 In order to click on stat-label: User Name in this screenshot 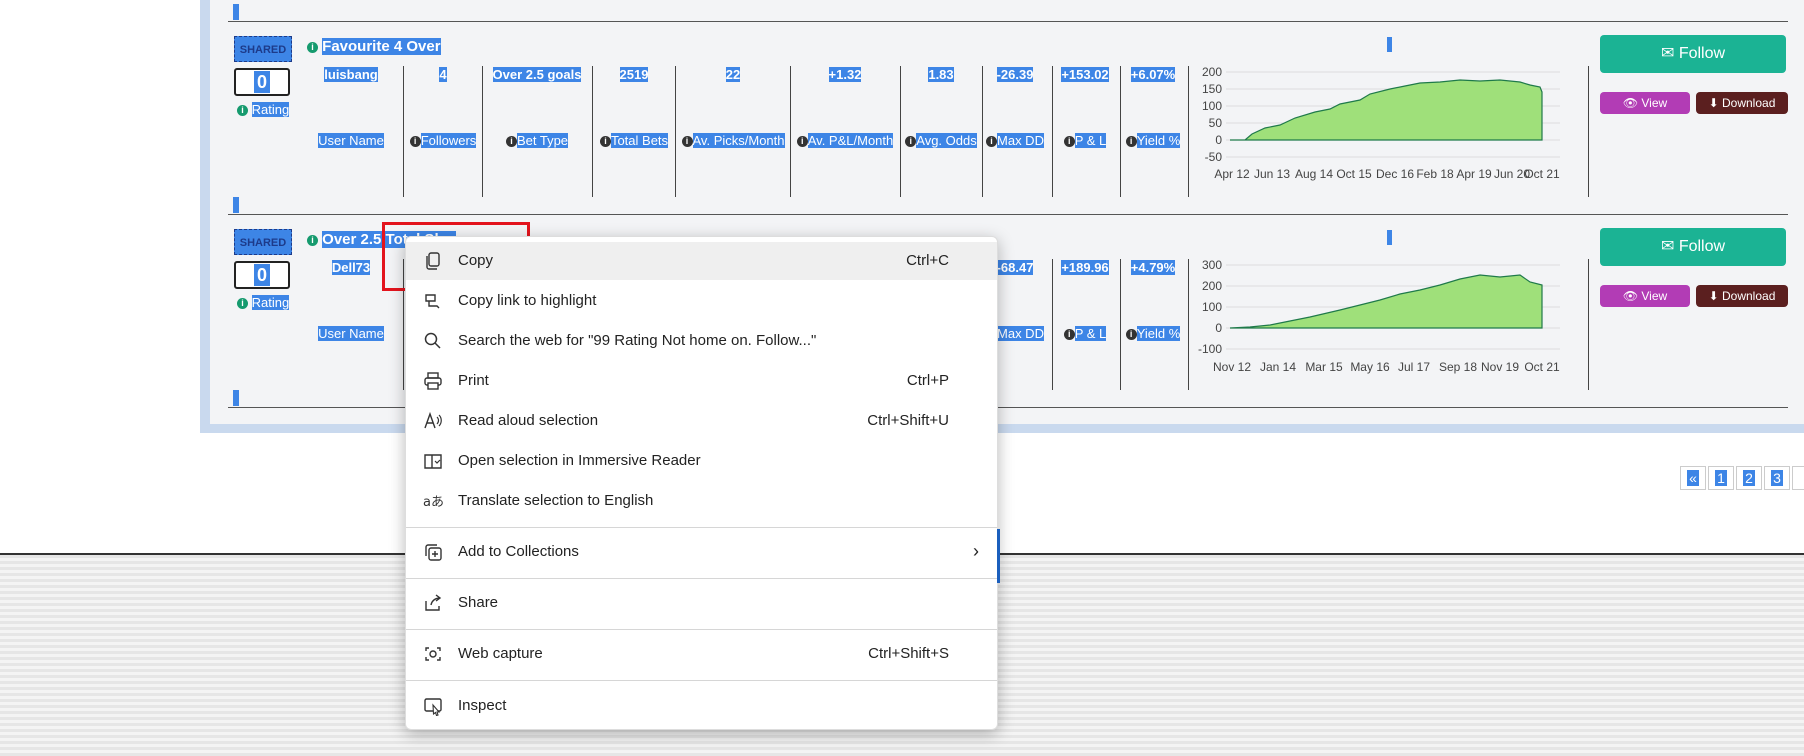, I will do `click(351, 333)`.